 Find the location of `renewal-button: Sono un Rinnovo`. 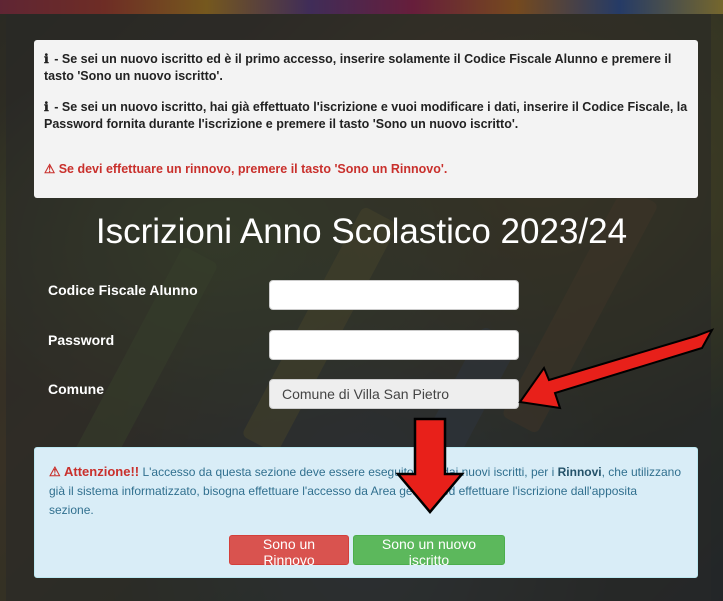

renewal-button: Sono un Rinnovo is located at coordinates (289, 551).